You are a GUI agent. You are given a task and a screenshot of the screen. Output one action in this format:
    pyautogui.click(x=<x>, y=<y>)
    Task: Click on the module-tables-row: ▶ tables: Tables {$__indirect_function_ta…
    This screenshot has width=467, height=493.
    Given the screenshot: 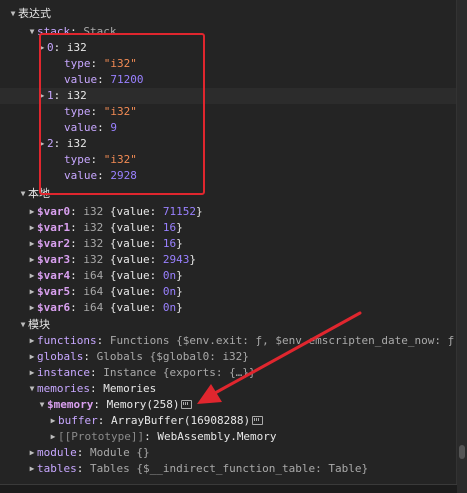 What is the action you would take?
    pyautogui.click(x=233, y=469)
    